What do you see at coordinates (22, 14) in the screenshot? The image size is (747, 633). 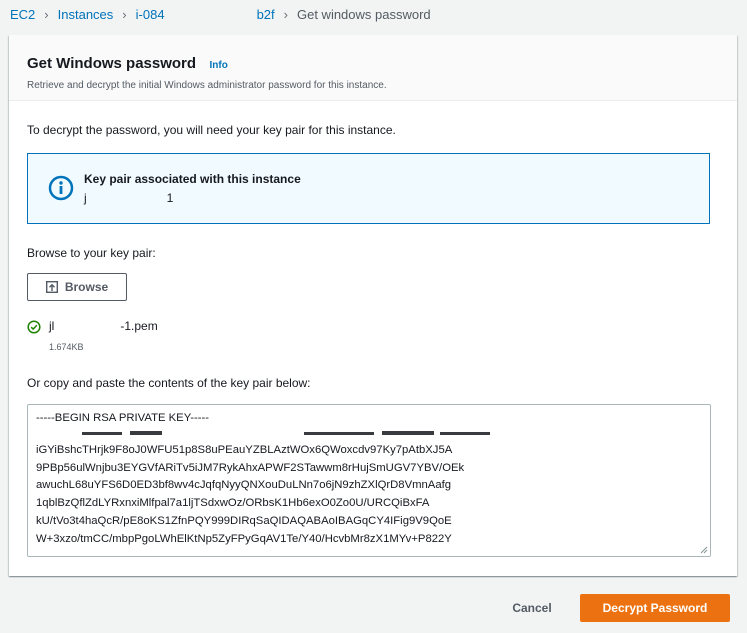 I see `breadcrumb-ec2-link: EC2` at bounding box center [22, 14].